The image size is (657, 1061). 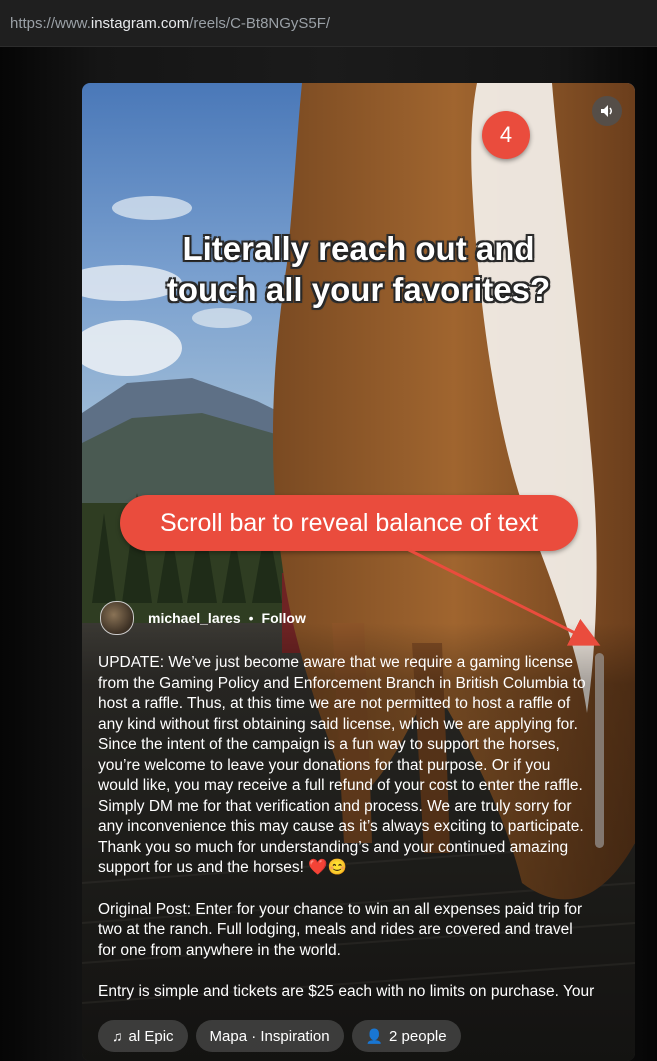 What do you see at coordinates (117, 1036) in the screenshot?
I see `music-note-icon: ♫` at bounding box center [117, 1036].